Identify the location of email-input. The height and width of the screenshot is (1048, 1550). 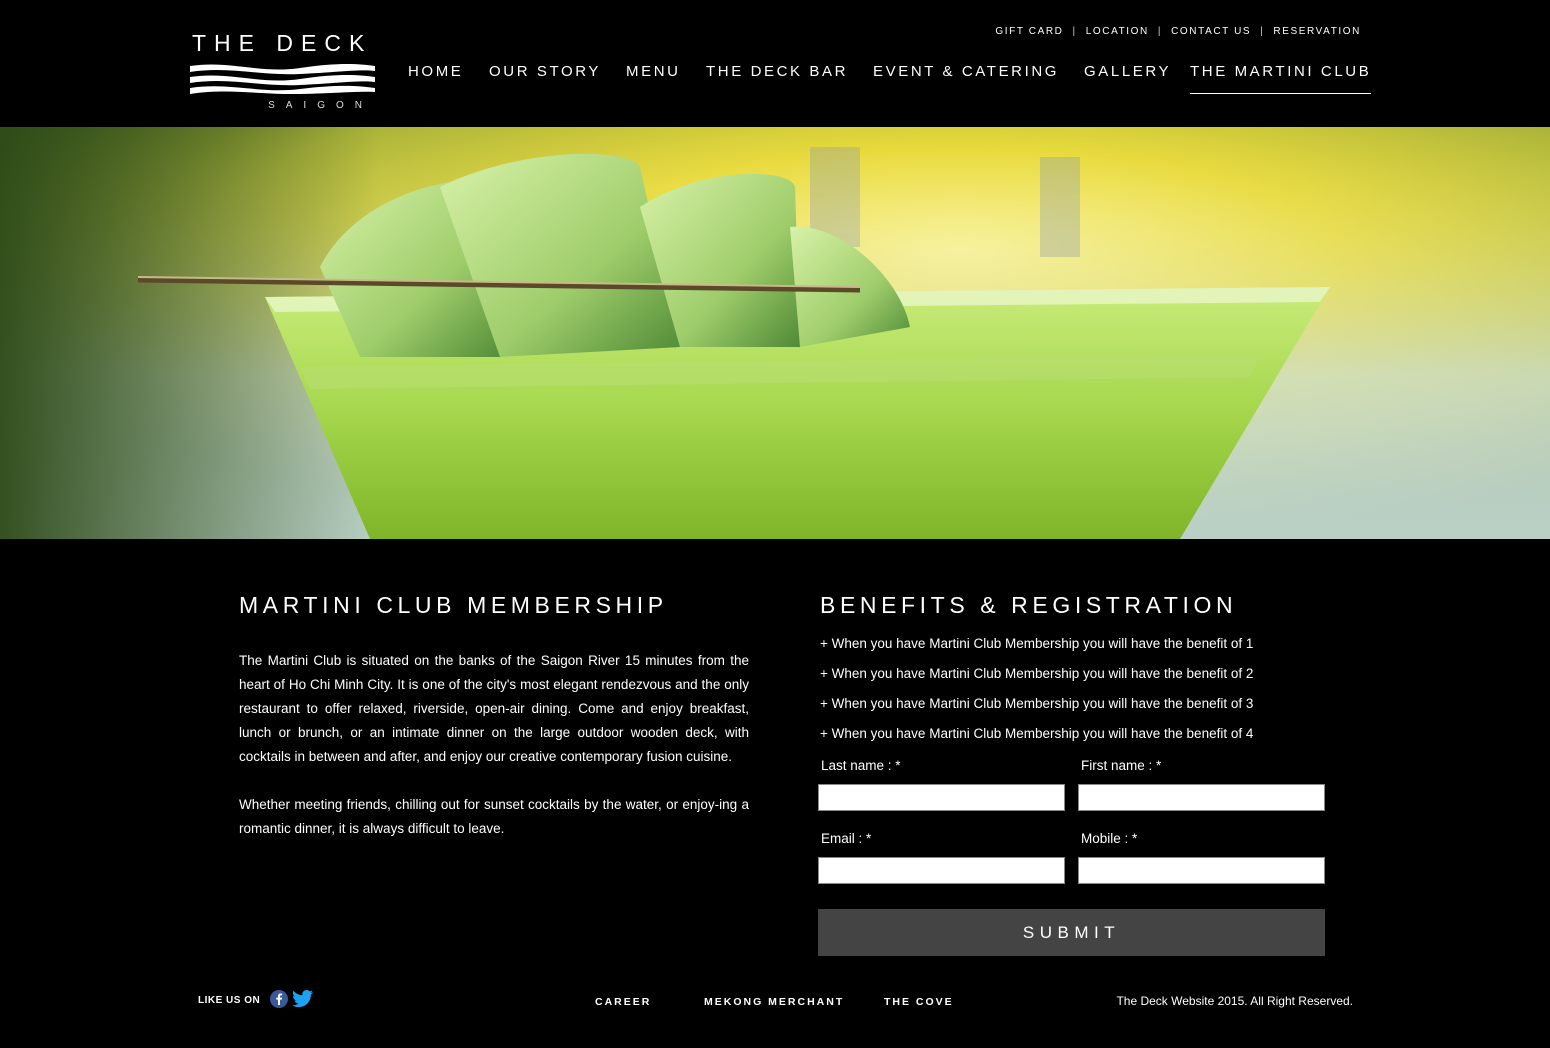
(941, 870).